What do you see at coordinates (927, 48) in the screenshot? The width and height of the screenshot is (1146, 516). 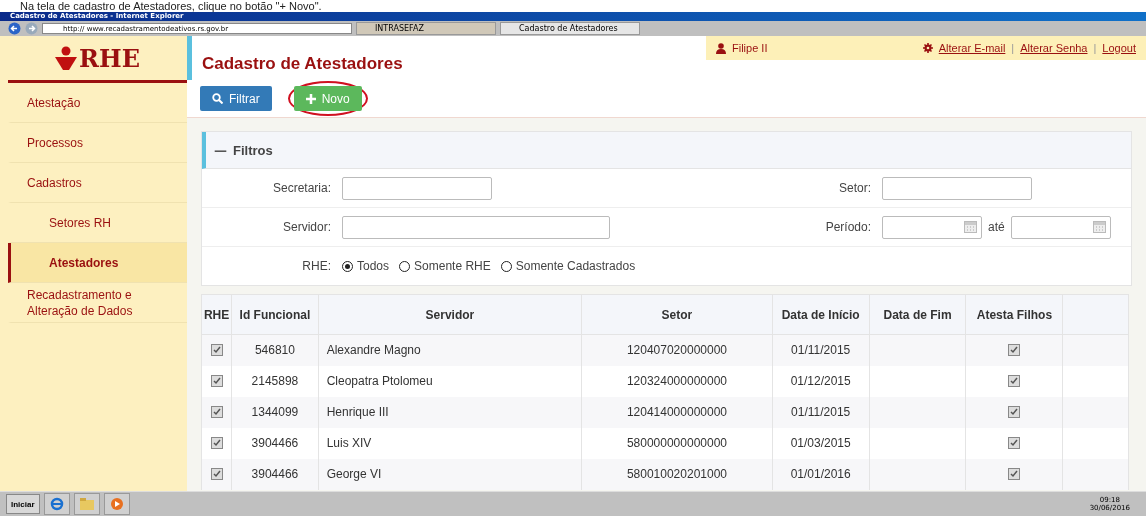 I see `settings-icon` at bounding box center [927, 48].